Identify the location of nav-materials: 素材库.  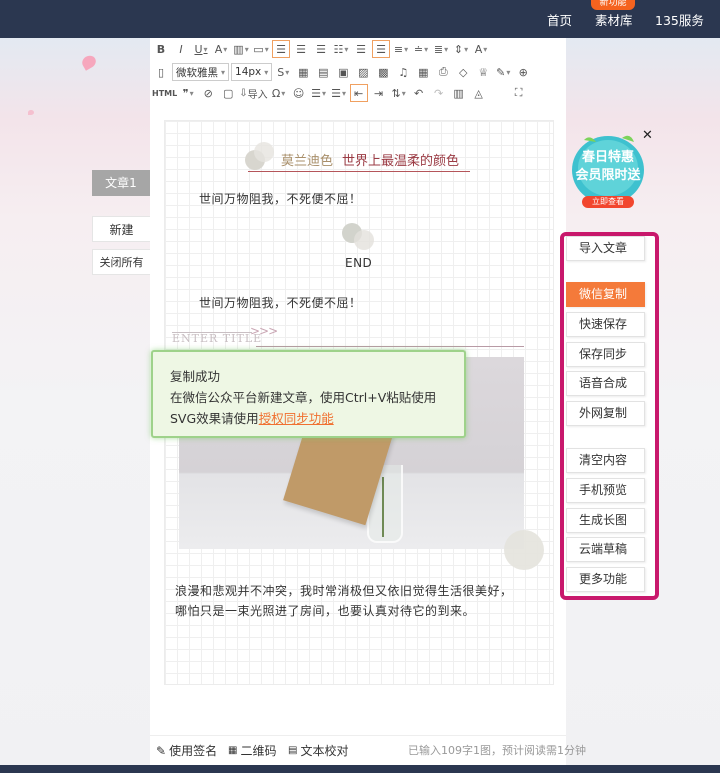
(614, 19).